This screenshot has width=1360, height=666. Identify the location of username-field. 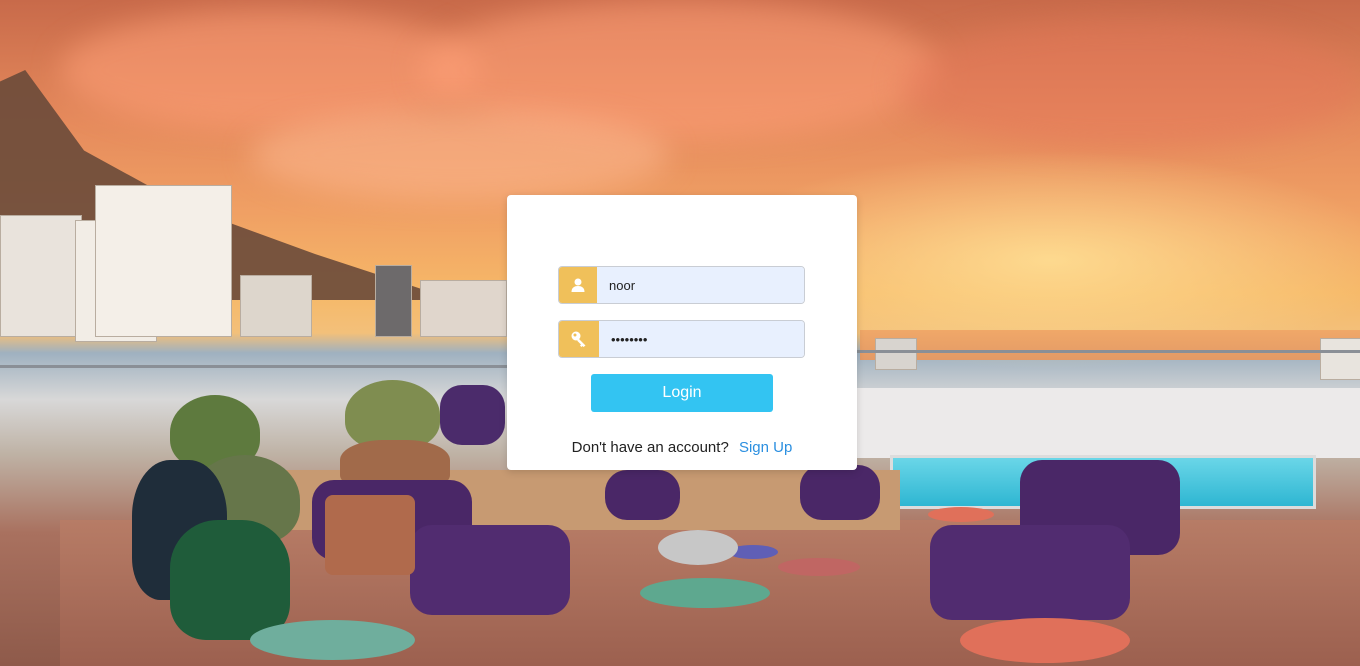
(681, 285).